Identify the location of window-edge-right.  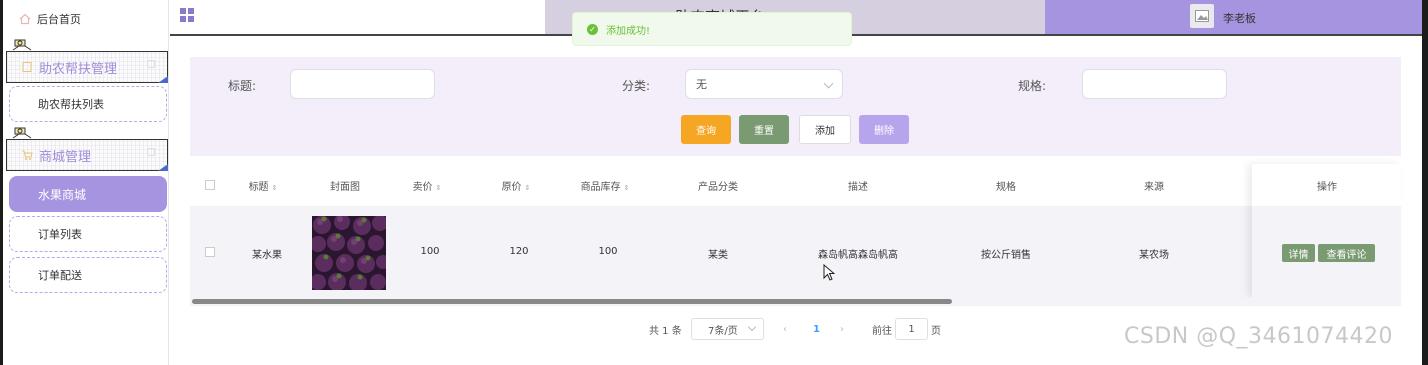
(1425, 182).